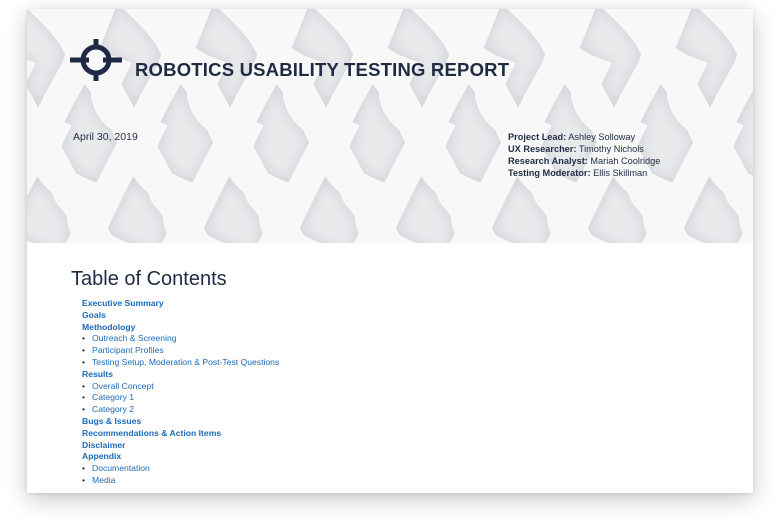  Describe the element at coordinates (94, 314) in the screenshot. I see `toc-link-label: Goals` at that location.